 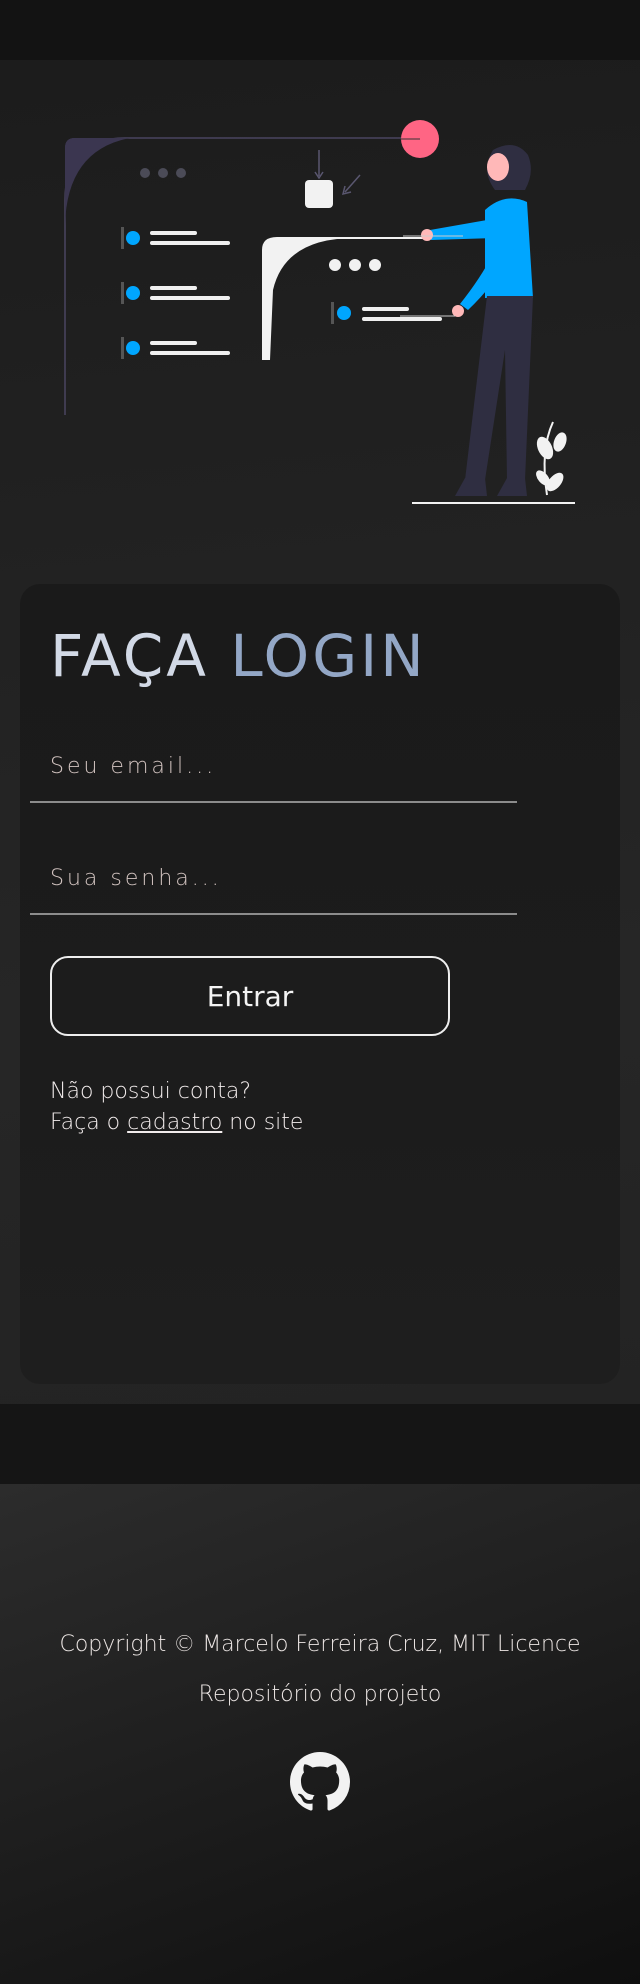 What do you see at coordinates (328, 656) in the screenshot?
I see `login-title-part2: LOGIN` at bounding box center [328, 656].